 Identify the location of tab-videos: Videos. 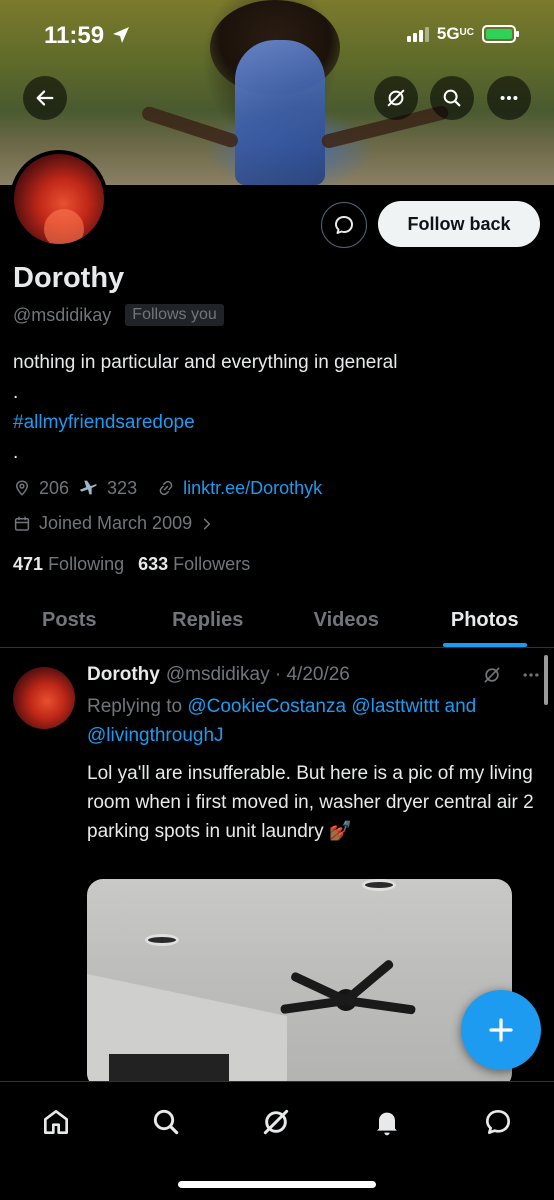
(346, 620).